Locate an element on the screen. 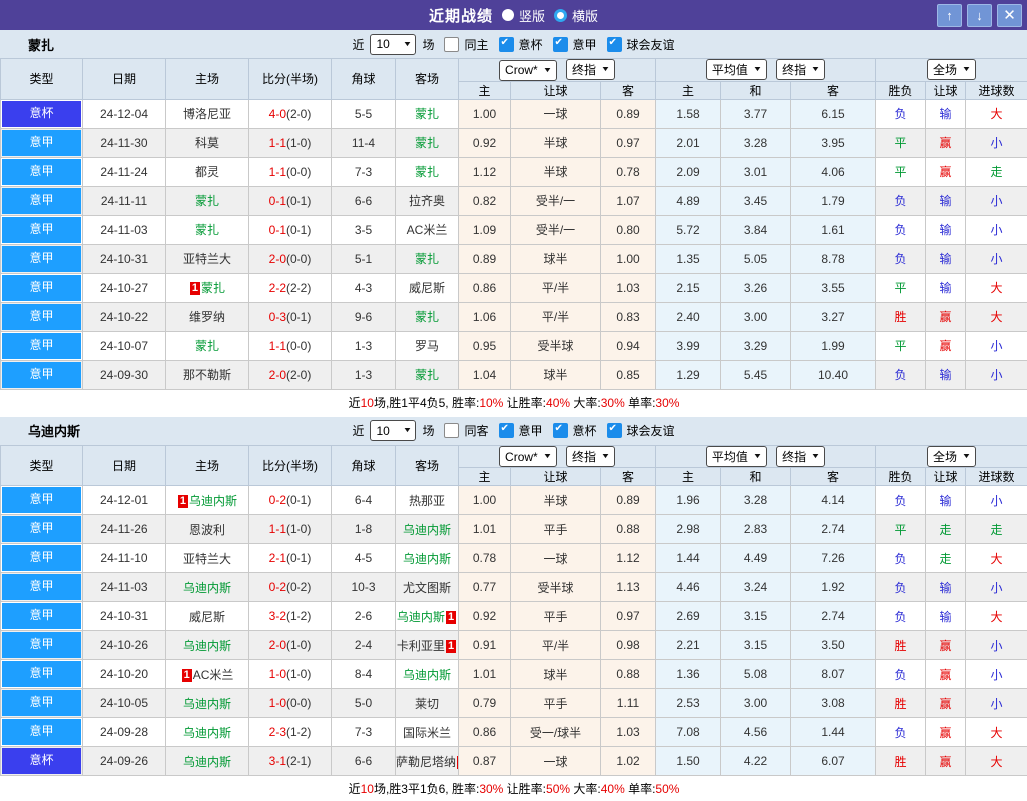  avg-away-odds-cell: 3.08 is located at coordinates (833, 703).